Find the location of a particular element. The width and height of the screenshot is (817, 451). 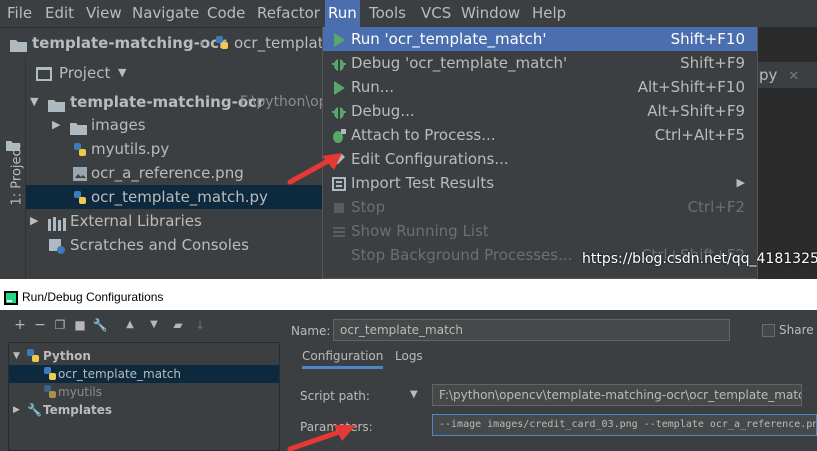

list-icon is located at coordinates (339, 231).